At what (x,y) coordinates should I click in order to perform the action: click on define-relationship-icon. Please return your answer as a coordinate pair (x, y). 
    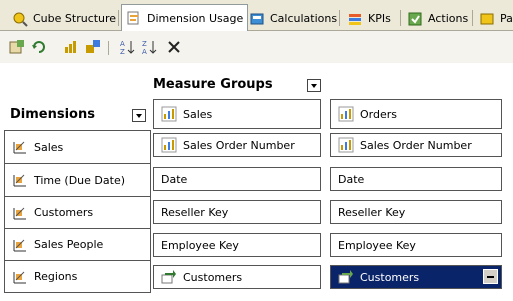
    Looking at the image, I should click on (93, 47).